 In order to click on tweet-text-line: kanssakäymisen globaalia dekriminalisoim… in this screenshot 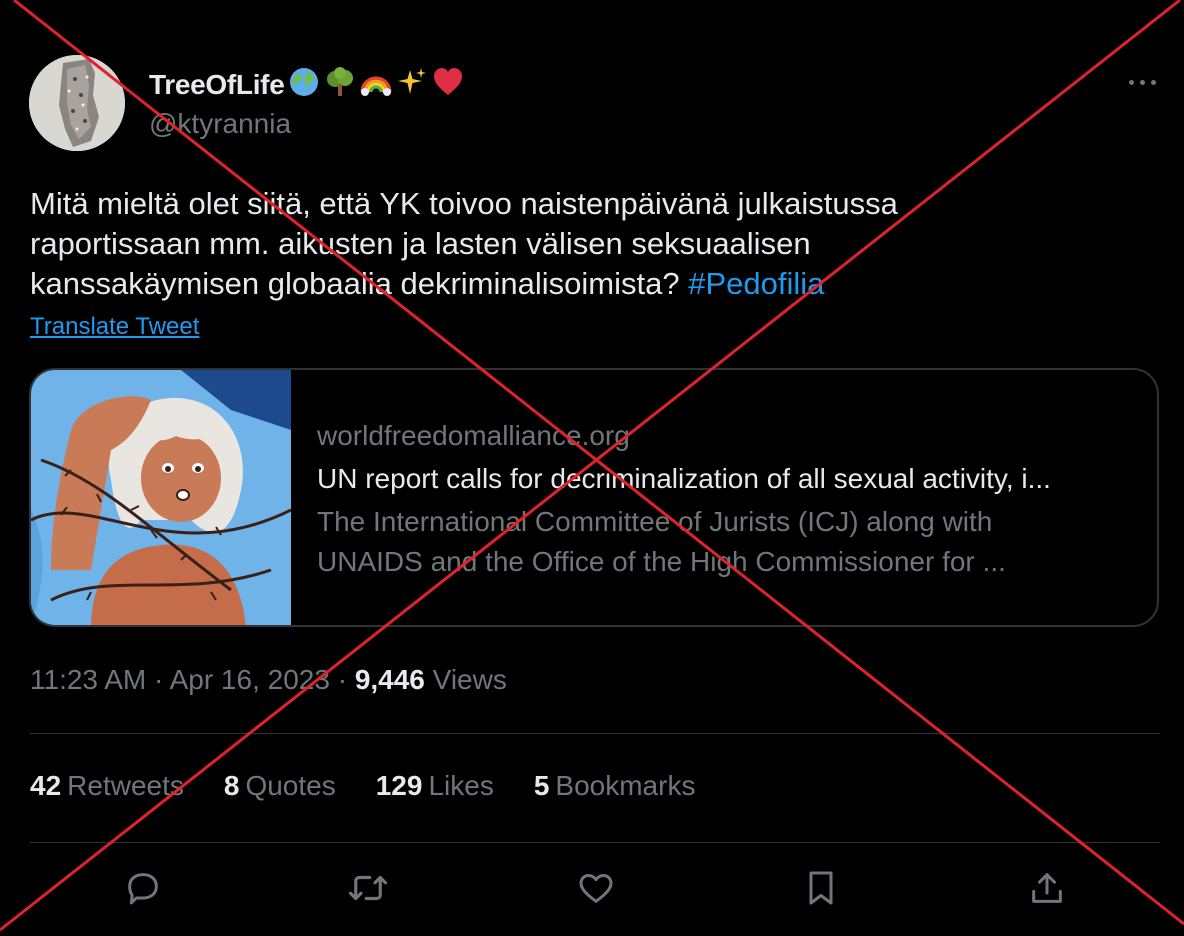, I will do `click(359, 283)`.